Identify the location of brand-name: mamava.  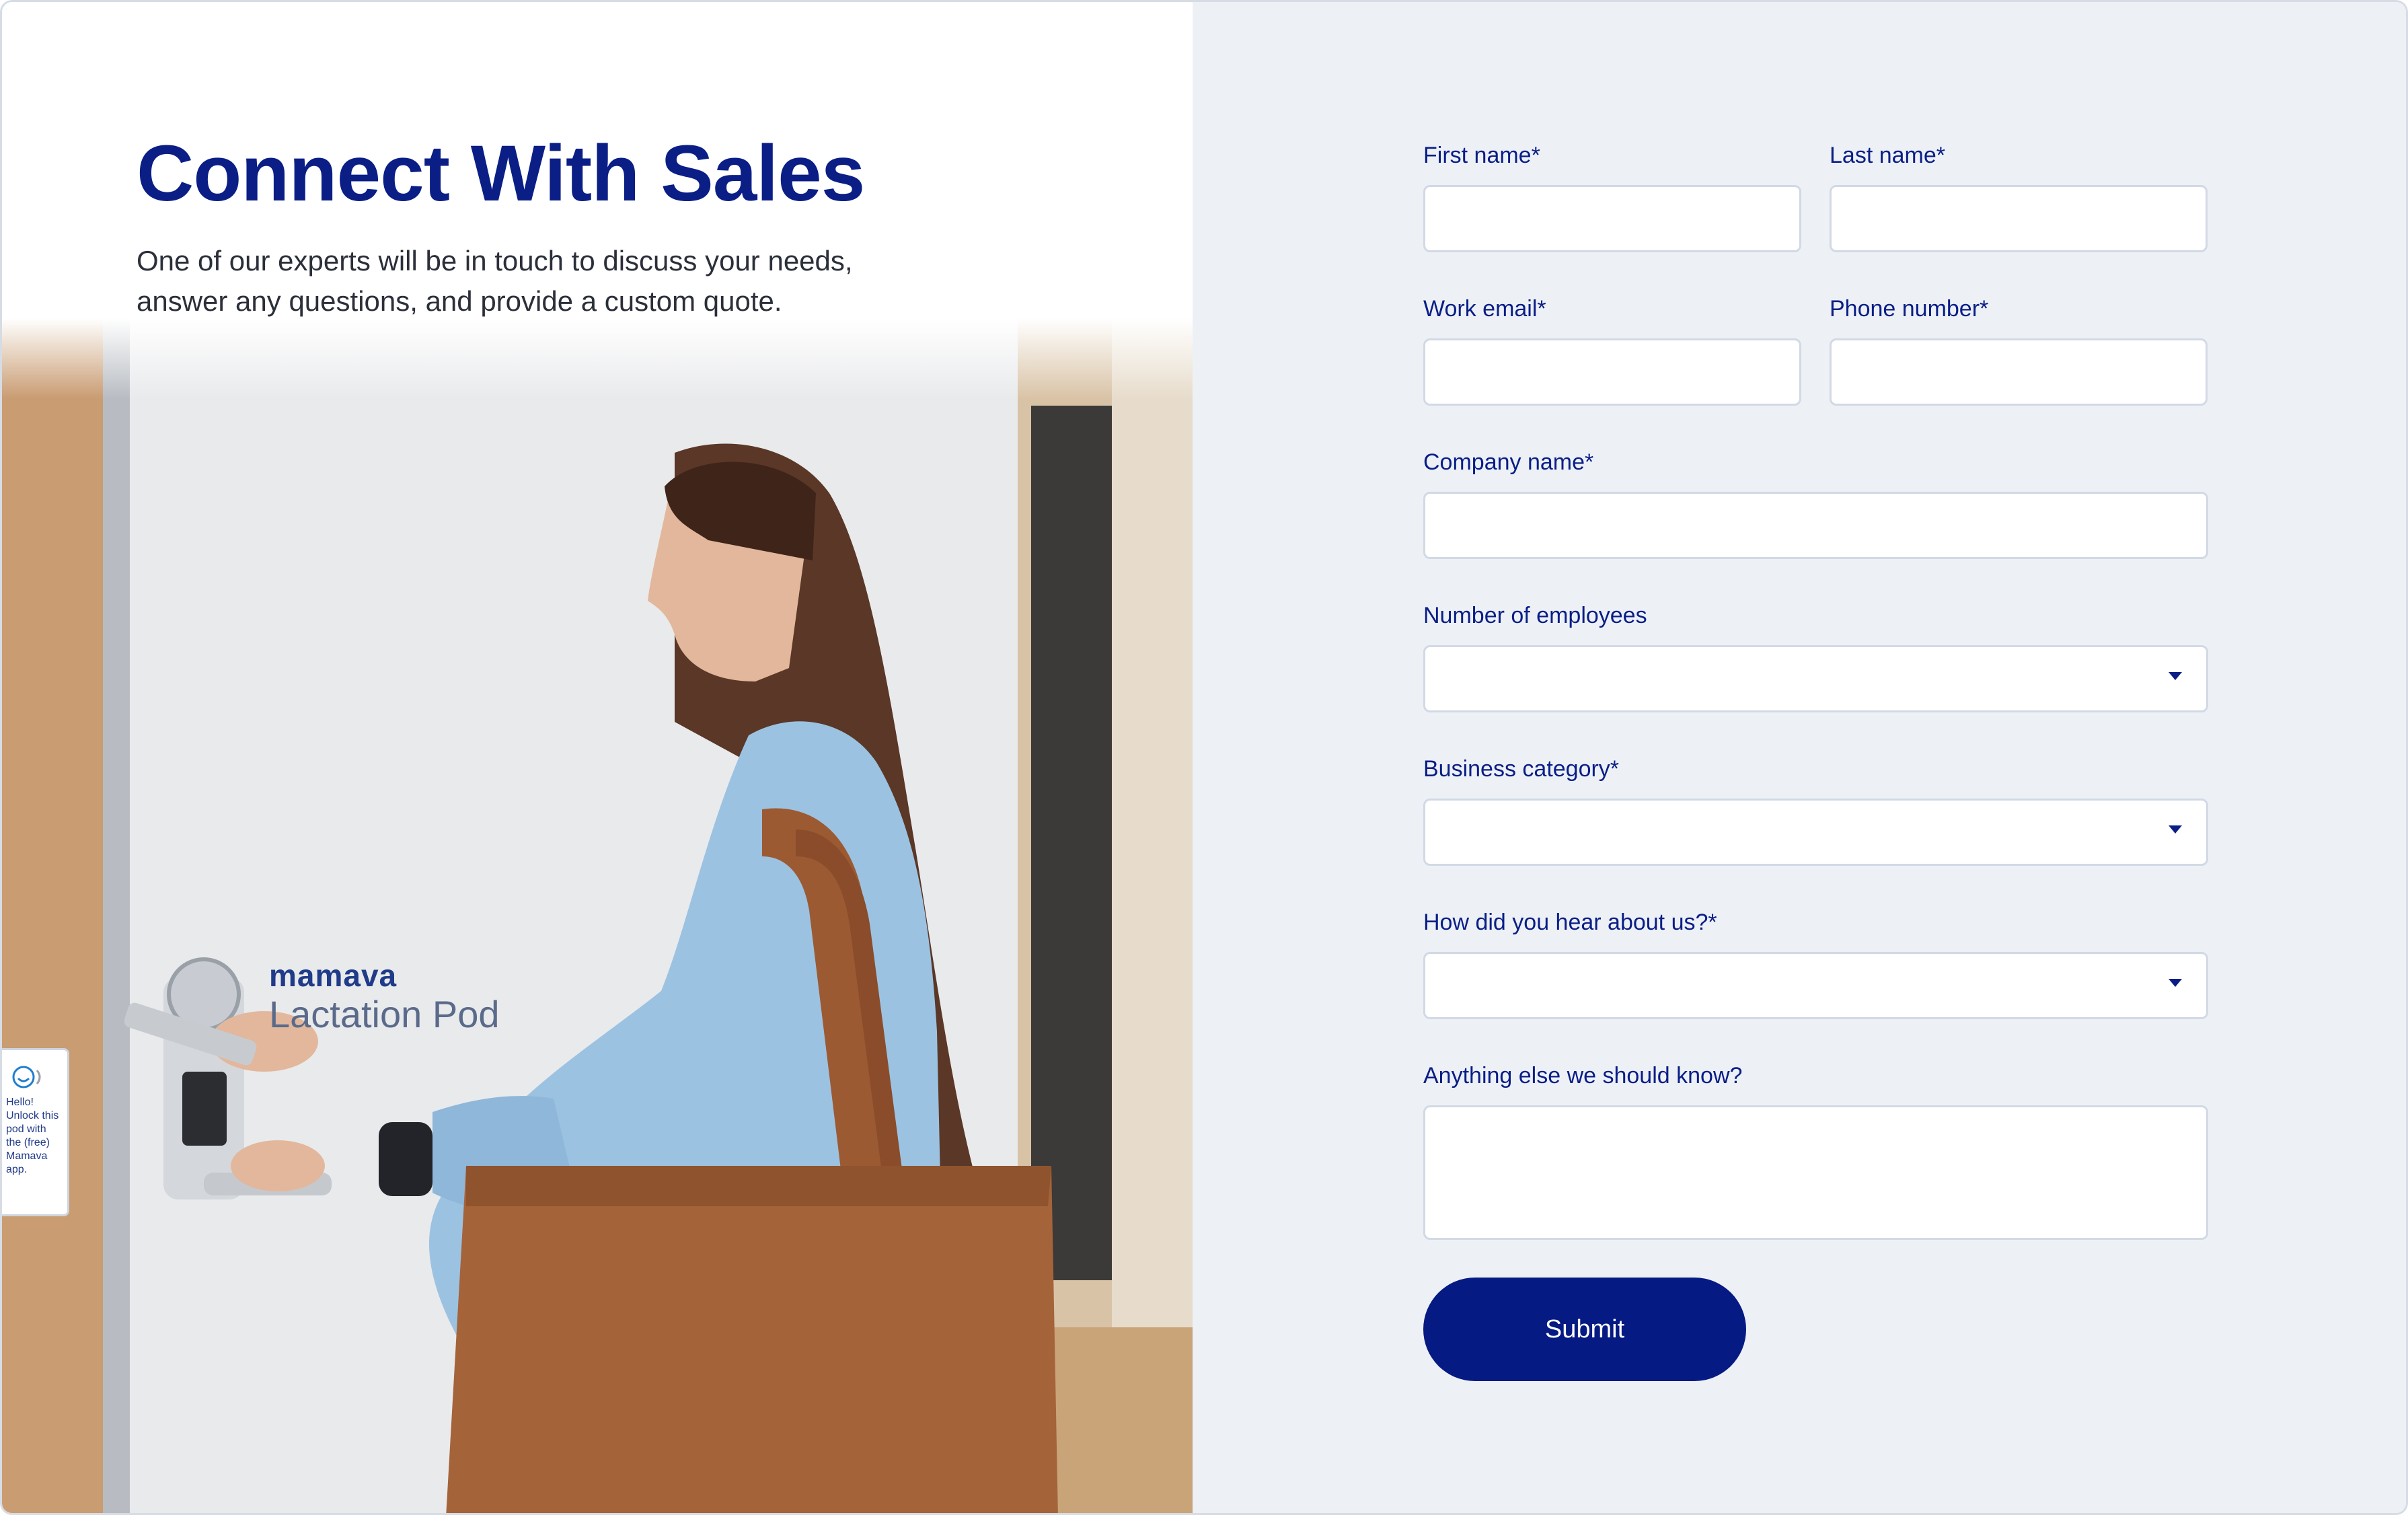
(333, 975).